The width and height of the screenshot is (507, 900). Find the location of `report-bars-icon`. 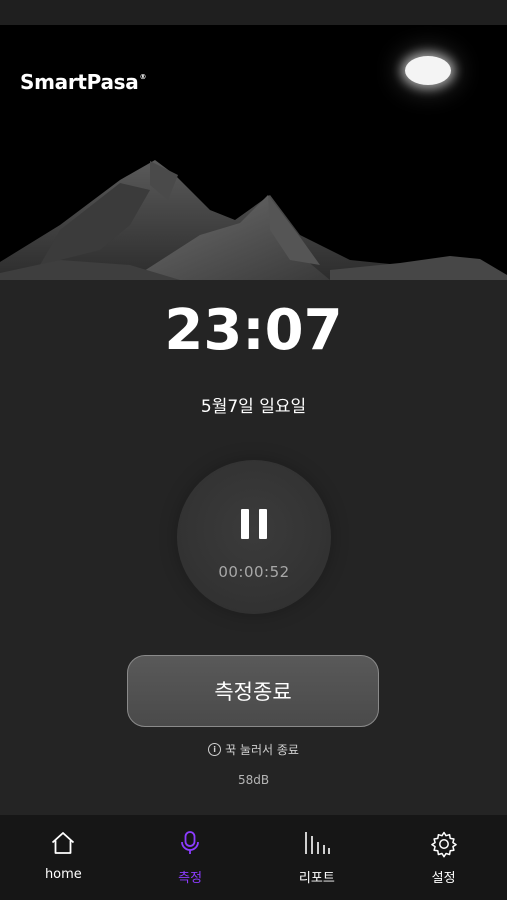

report-bars-icon is located at coordinates (317, 843).